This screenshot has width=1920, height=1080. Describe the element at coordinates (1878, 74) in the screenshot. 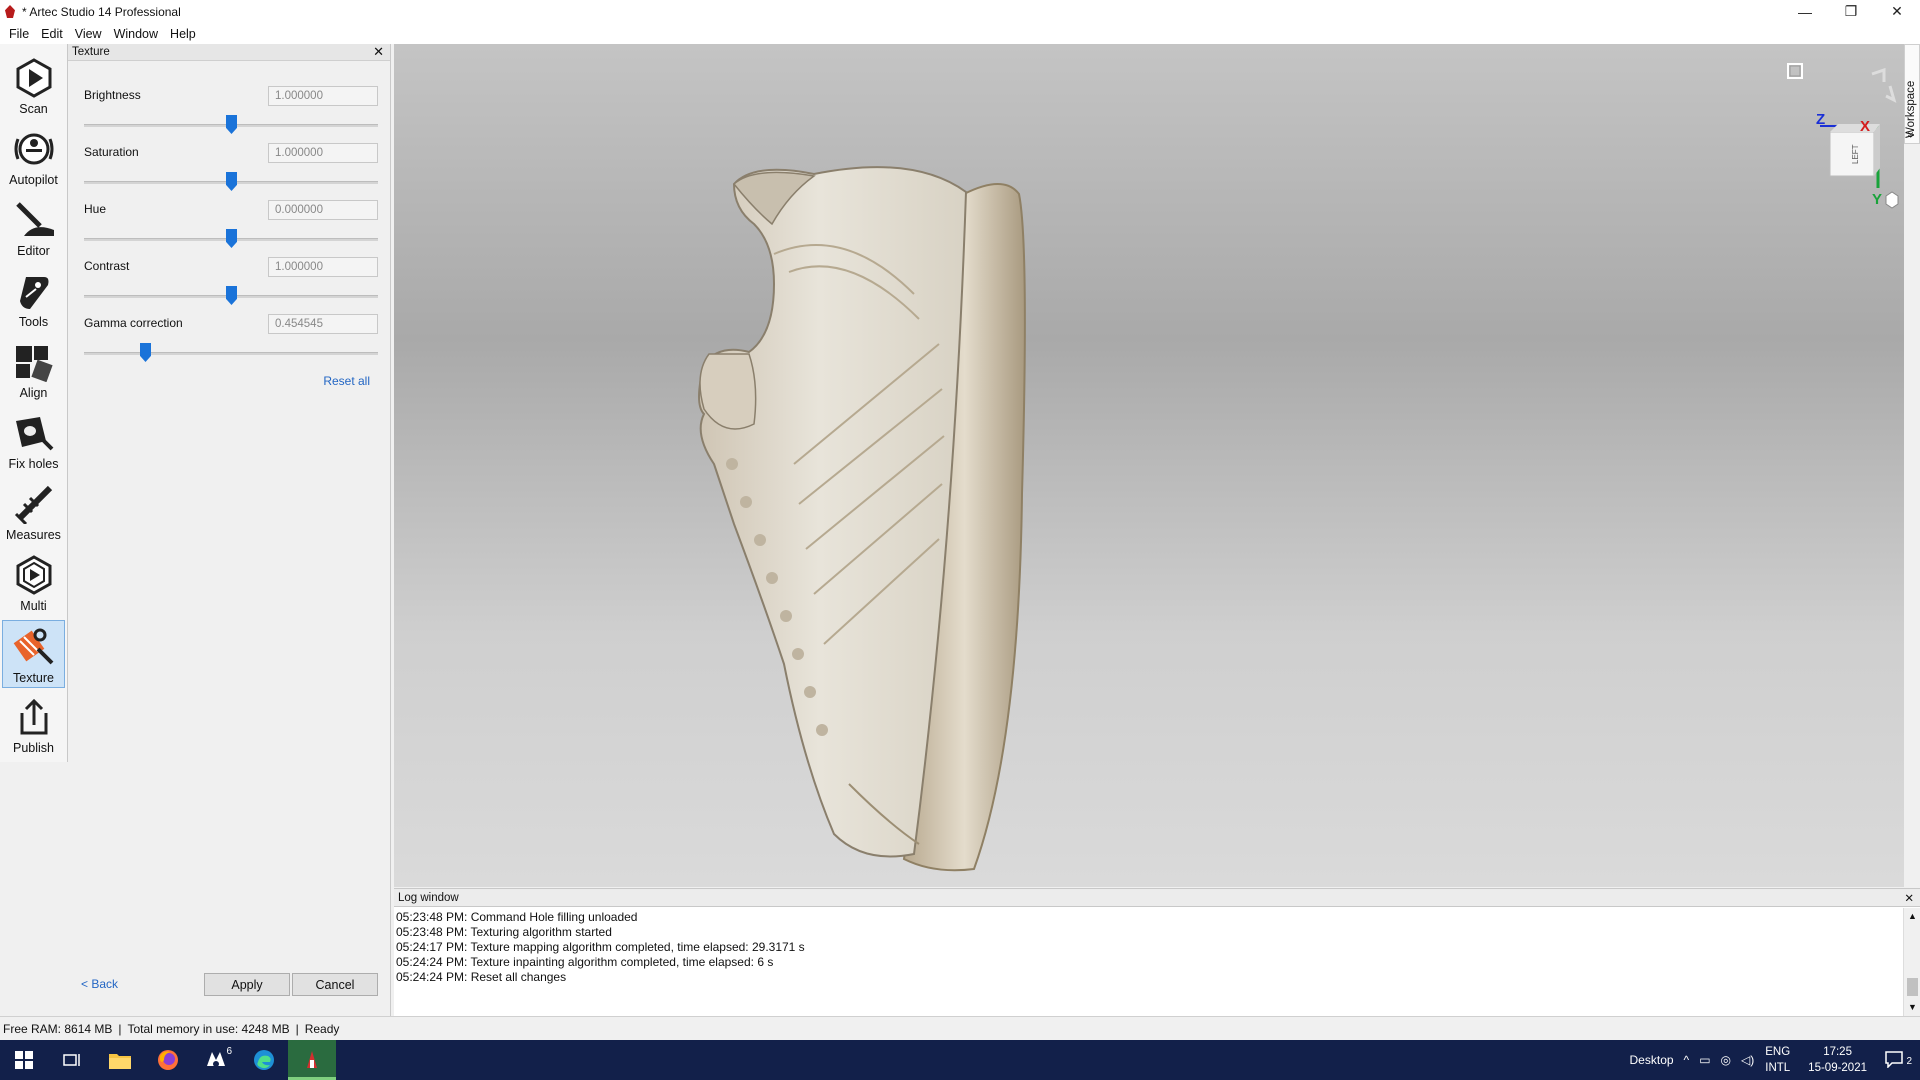

I see `rotate-left-icon` at that location.